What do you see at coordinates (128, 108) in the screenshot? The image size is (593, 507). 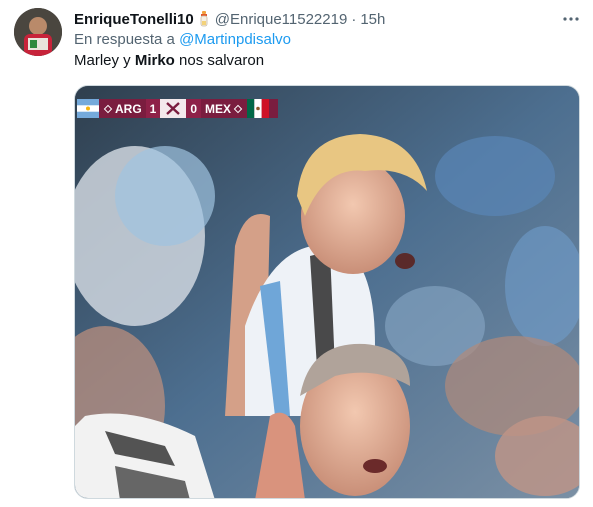 I see `home-team-label: ARG` at bounding box center [128, 108].